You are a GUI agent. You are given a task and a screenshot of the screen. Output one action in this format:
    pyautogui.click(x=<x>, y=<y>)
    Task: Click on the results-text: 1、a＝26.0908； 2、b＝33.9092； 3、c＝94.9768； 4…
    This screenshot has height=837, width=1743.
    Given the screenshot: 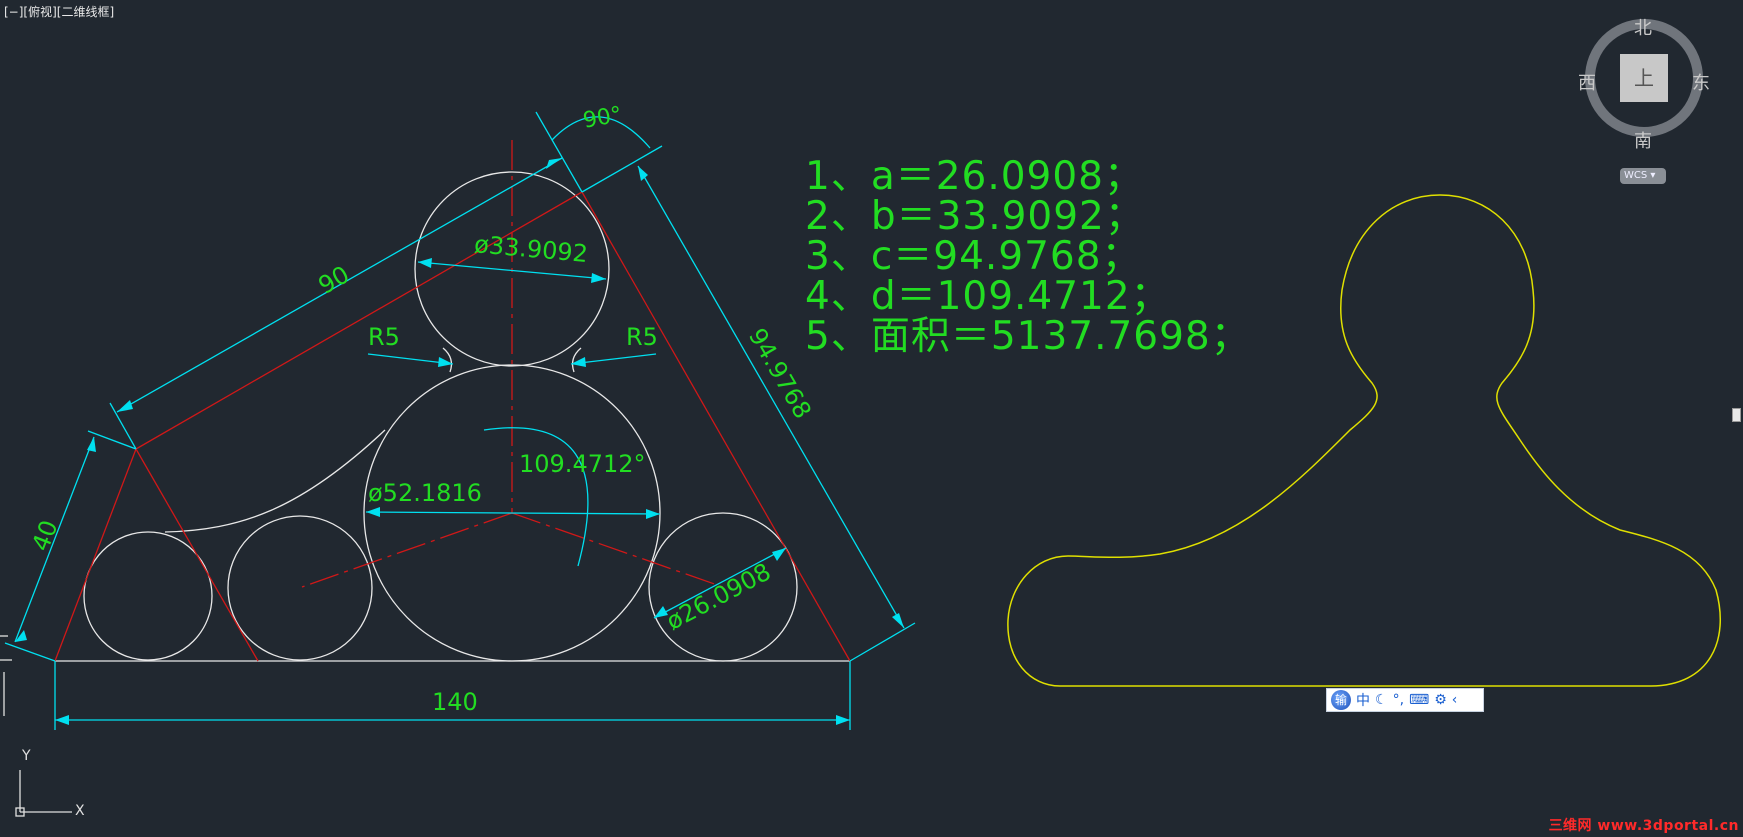 What is the action you would take?
    pyautogui.click(x=1028, y=257)
    